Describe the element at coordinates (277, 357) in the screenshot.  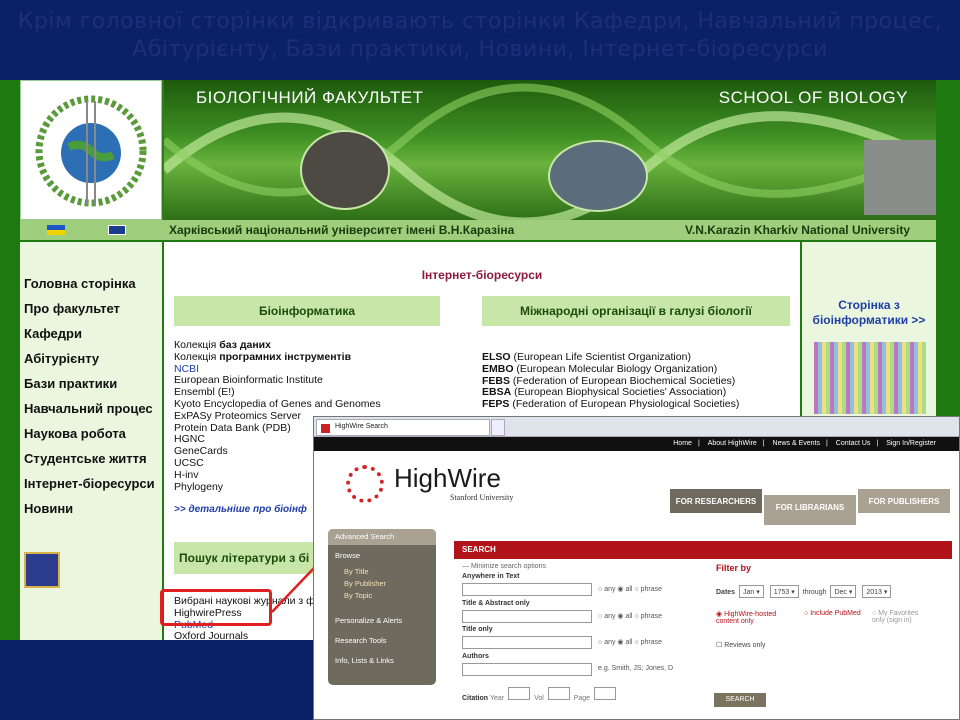
I see `list-item: Колекція програмних інструментів` at that location.